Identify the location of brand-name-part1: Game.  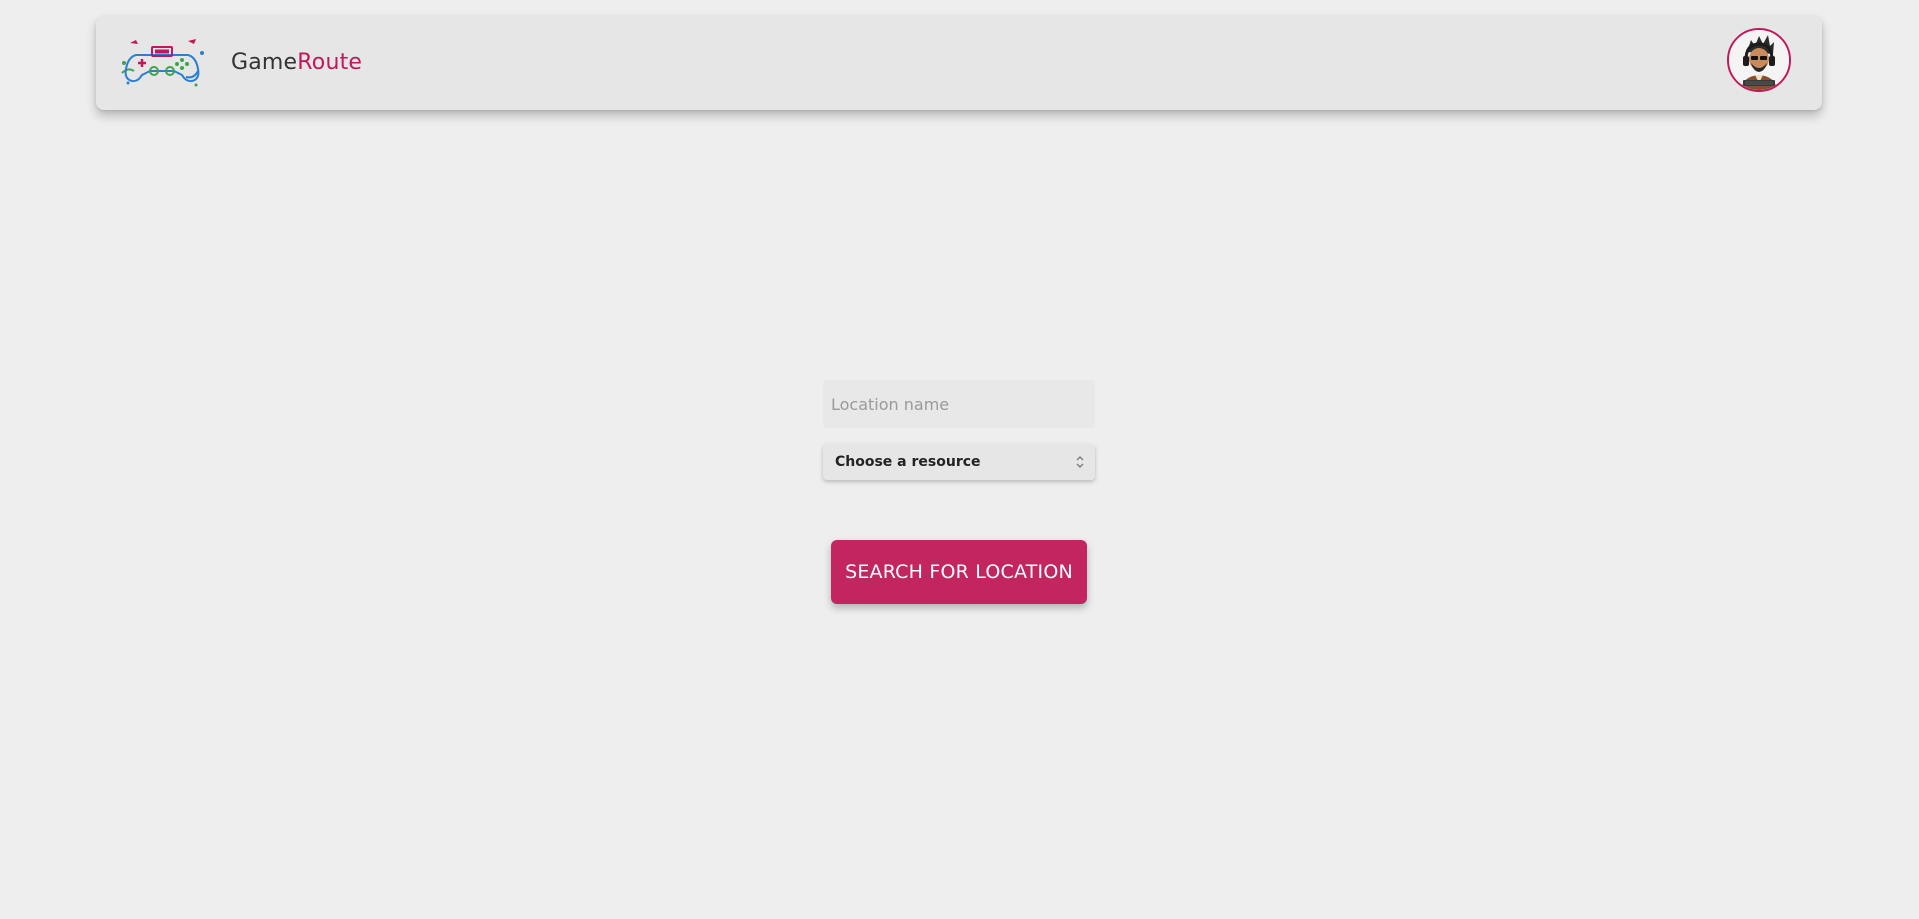
(264, 62).